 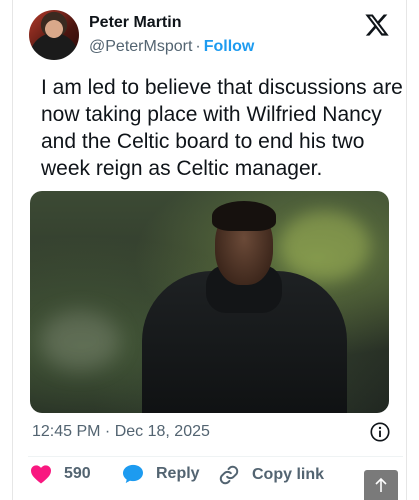 I want to click on speech-bubble-icon, so click(x=133, y=474).